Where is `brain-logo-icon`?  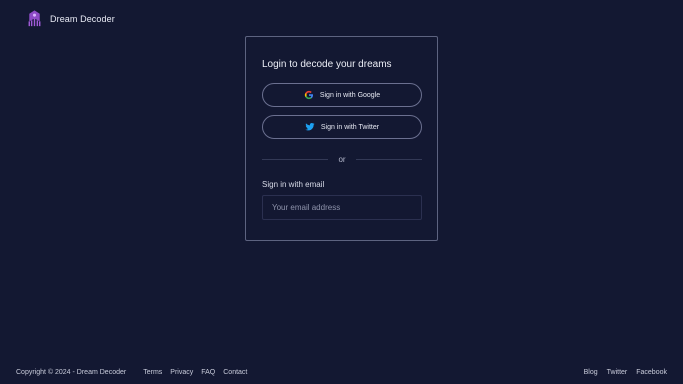
brain-logo-icon is located at coordinates (34, 18).